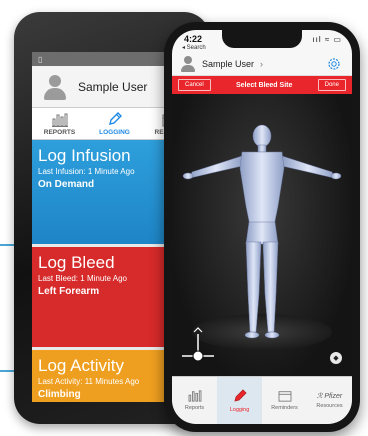  What do you see at coordinates (329, 396) in the screenshot?
I see `pfizer-logo-icon: ℛ Pfizer` at bounding box center [329, 396].